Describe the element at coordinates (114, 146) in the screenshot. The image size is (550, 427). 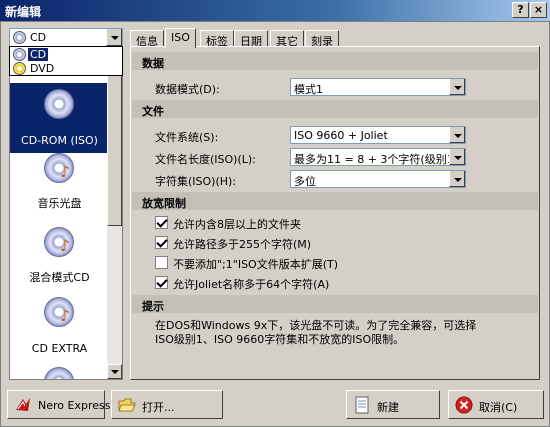
I see `scroll-thumb` at that location.